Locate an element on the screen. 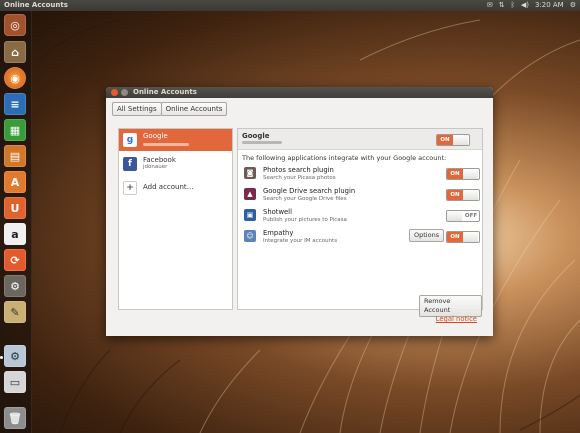 The width and height of the screenshot is (580, 433). breadcrumb-all-settings: All Settings is located at coordinates (137, 109).